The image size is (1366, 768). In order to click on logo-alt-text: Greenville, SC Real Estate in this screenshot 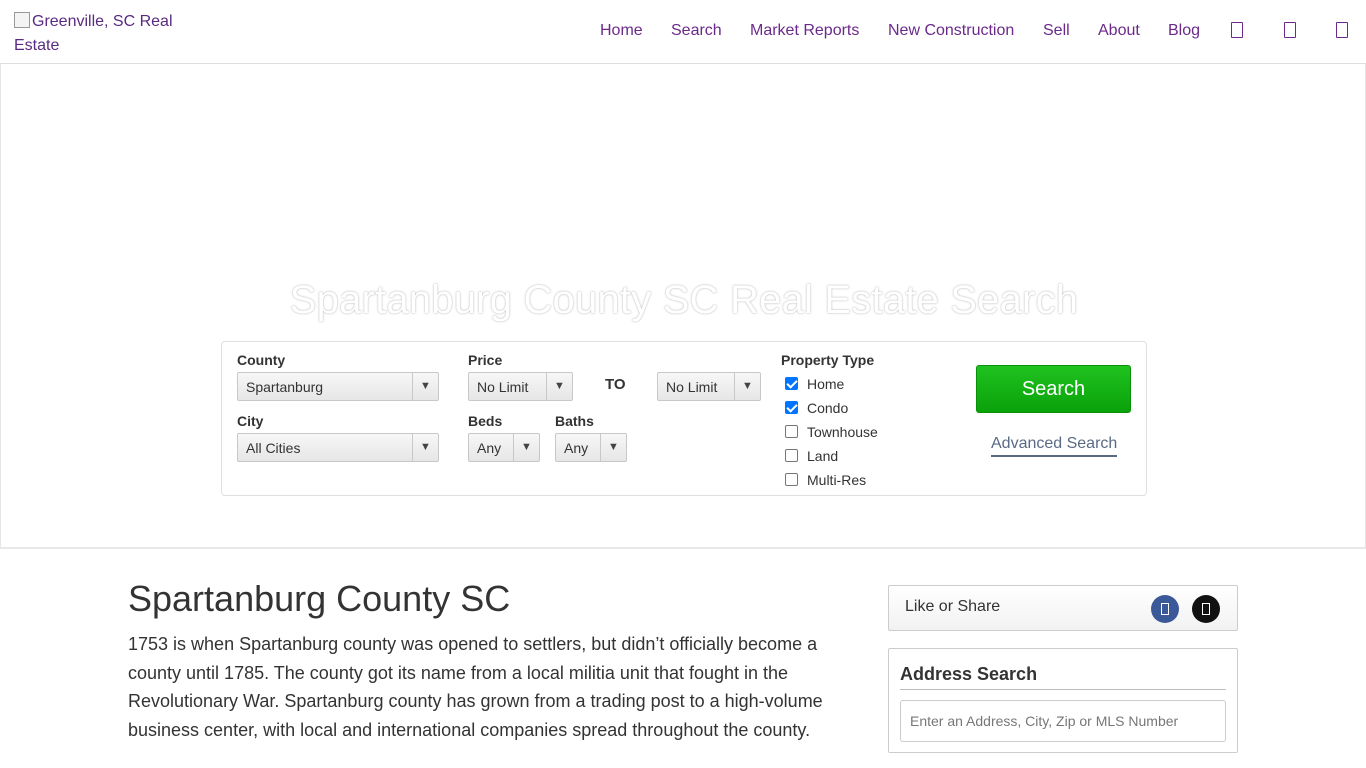, I will do `click(93, 33)`.